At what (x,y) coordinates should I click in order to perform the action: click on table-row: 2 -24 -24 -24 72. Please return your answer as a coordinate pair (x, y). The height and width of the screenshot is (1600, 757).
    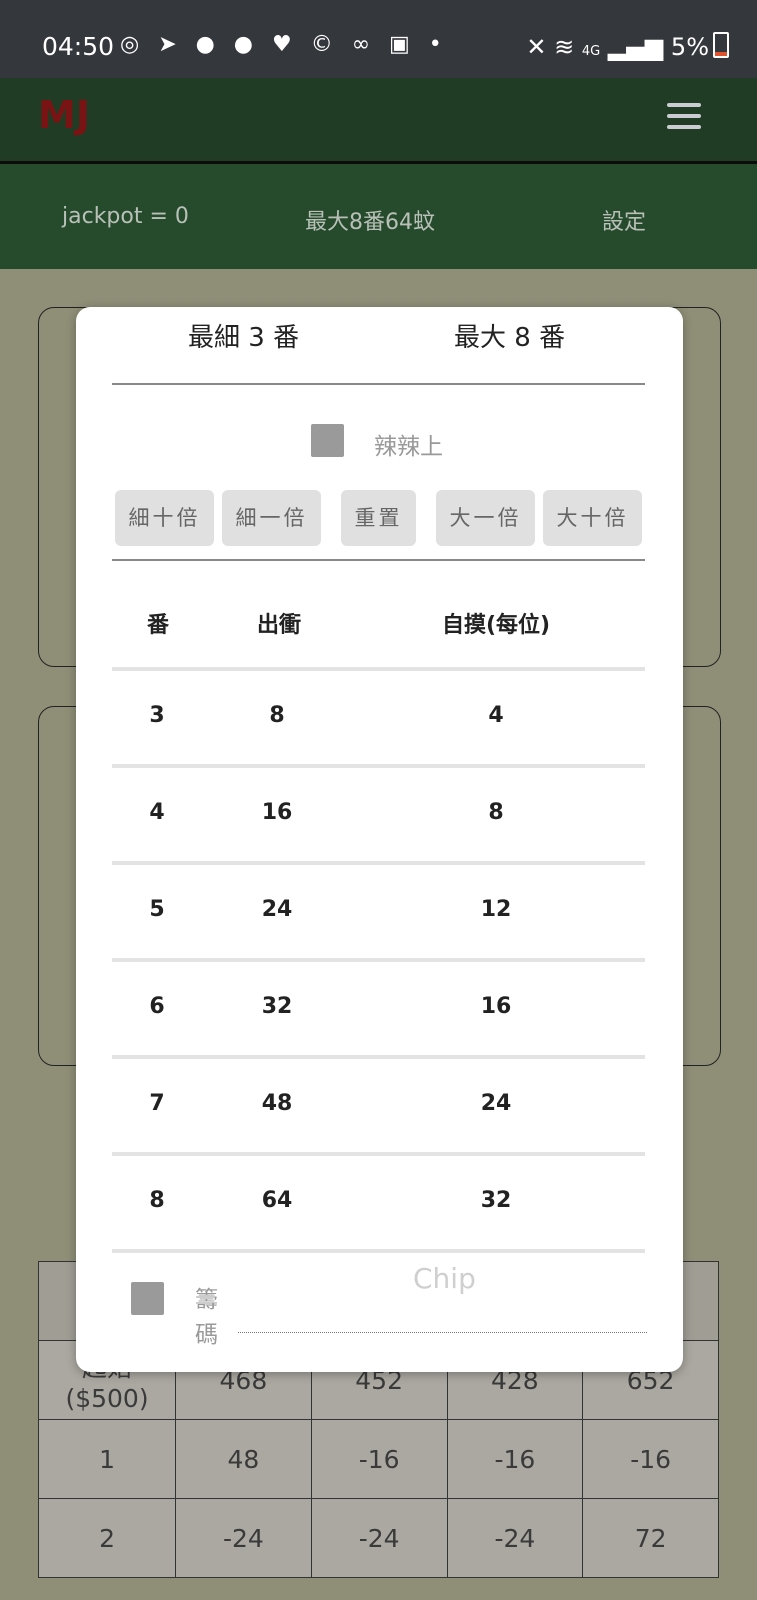
    Looking at the image, I should click on (378, 1538).